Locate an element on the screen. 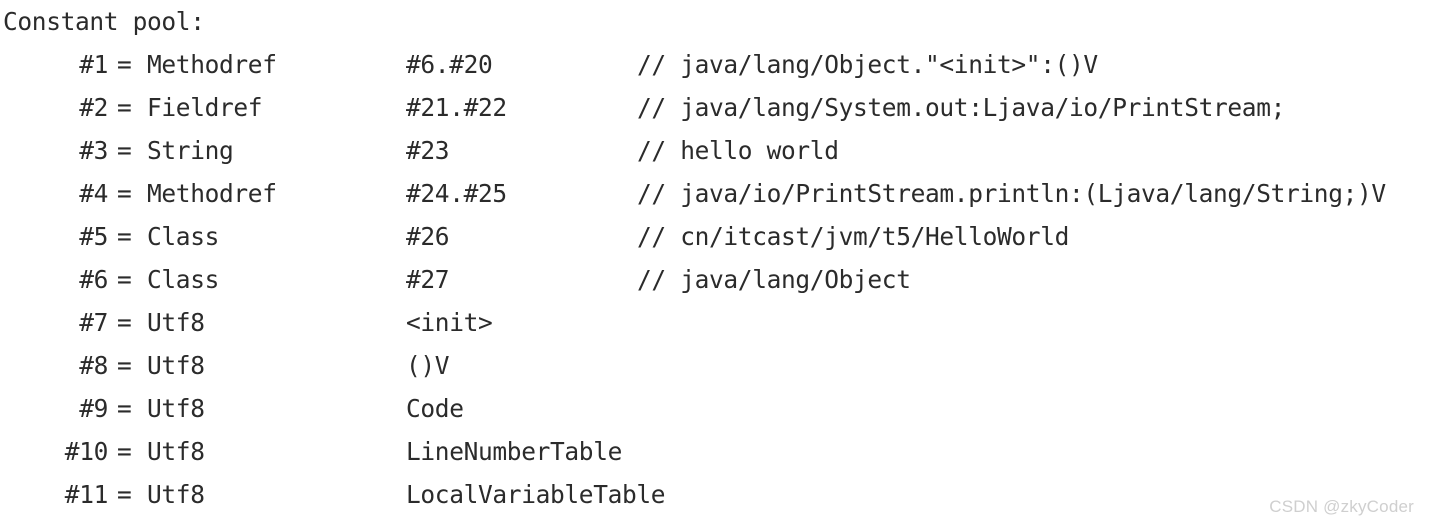  constant-pool-index: #11 is located at coordinates (86, 494).